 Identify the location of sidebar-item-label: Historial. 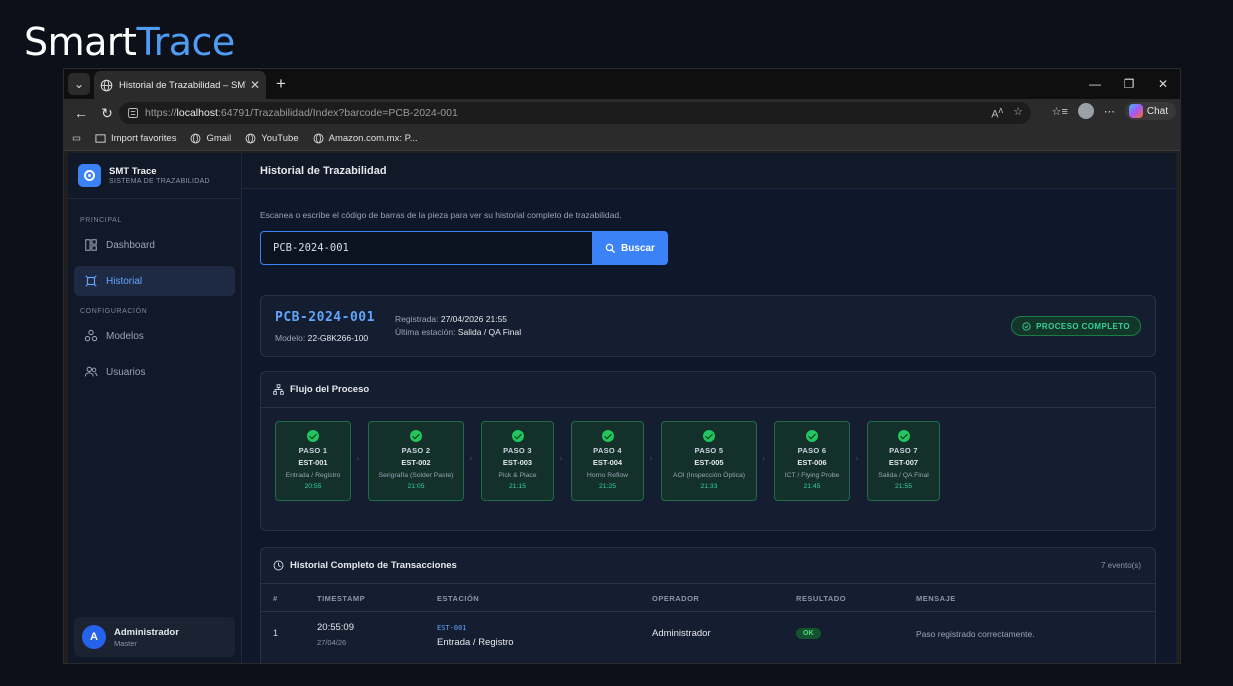
(124, 281).